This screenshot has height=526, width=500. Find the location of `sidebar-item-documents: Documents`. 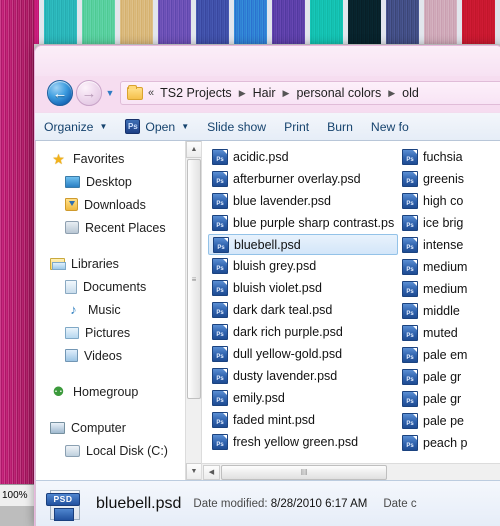

sidebar-item-documents: Documents is located at coordinates (118, 286).